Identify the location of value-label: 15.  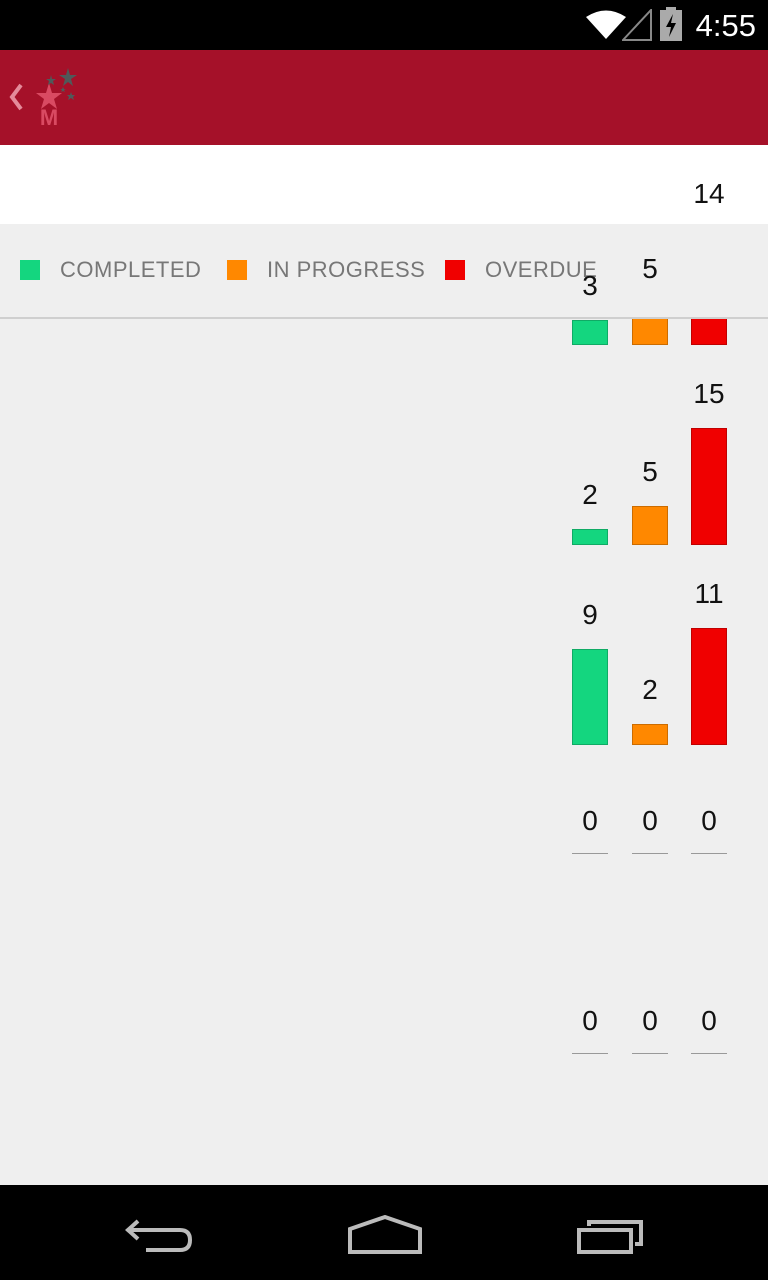
(709, 393).